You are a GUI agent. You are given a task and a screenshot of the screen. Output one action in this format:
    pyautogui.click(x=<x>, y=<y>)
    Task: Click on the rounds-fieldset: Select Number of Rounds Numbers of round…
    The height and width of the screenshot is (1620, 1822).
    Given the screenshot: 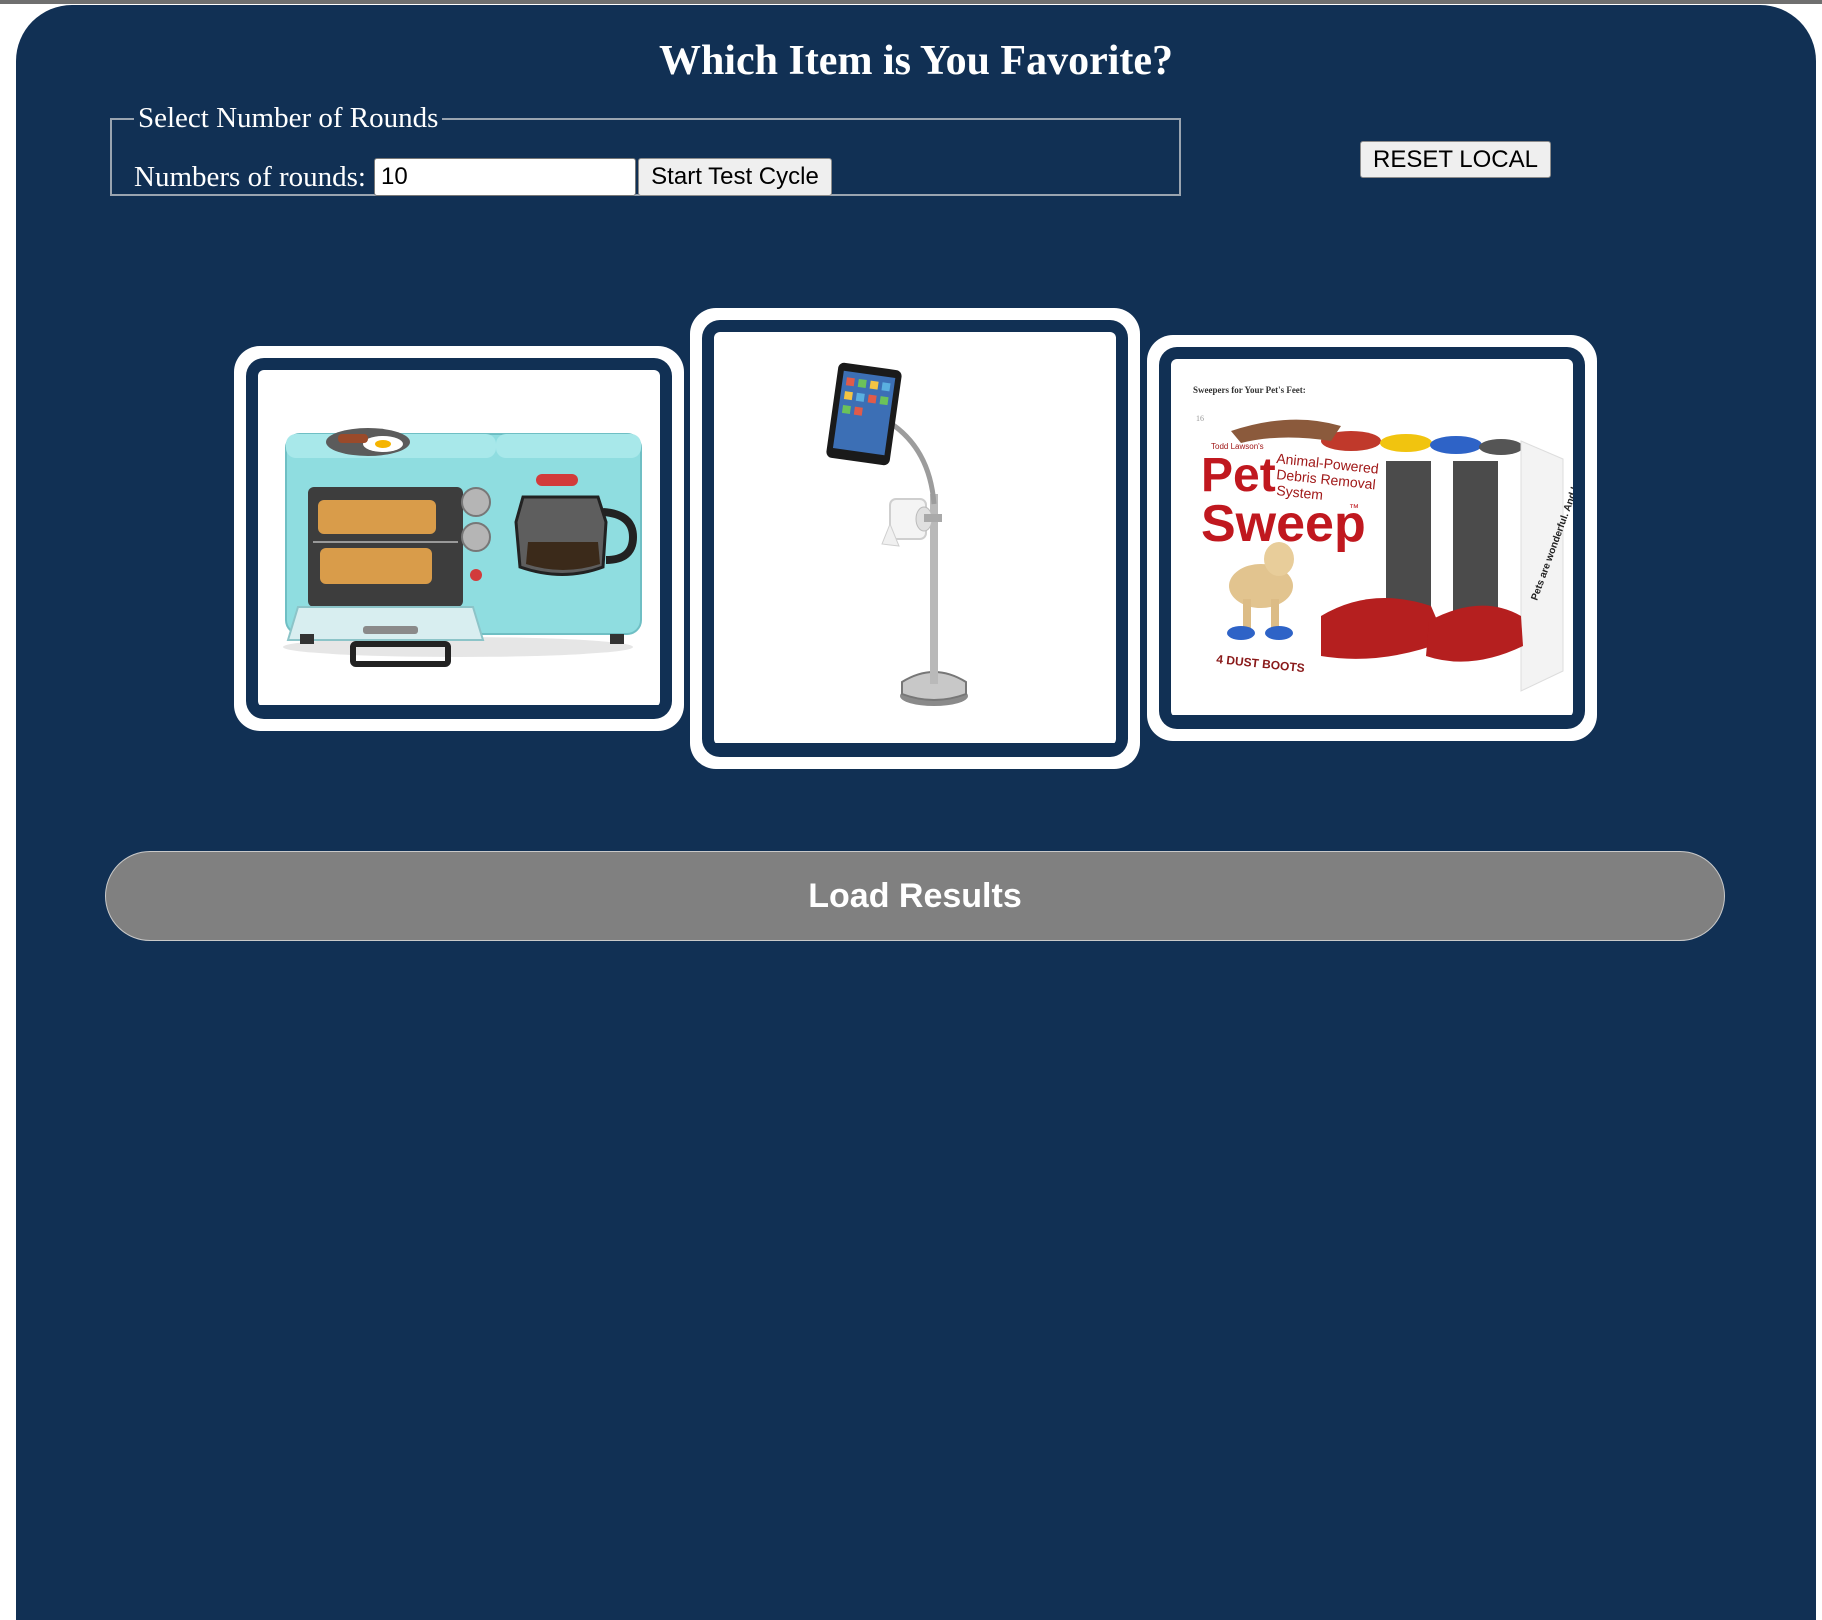 What is the action you would take?
    pyautogui.click(x=645, y=149)
    